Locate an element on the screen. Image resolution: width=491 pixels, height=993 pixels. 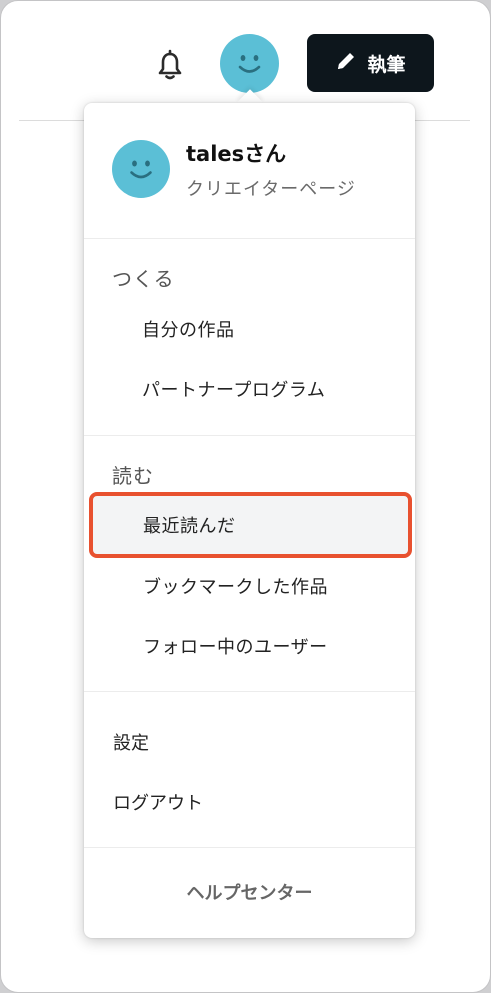
menu-item-settings: 設定 is located at coordinates (131, 742).